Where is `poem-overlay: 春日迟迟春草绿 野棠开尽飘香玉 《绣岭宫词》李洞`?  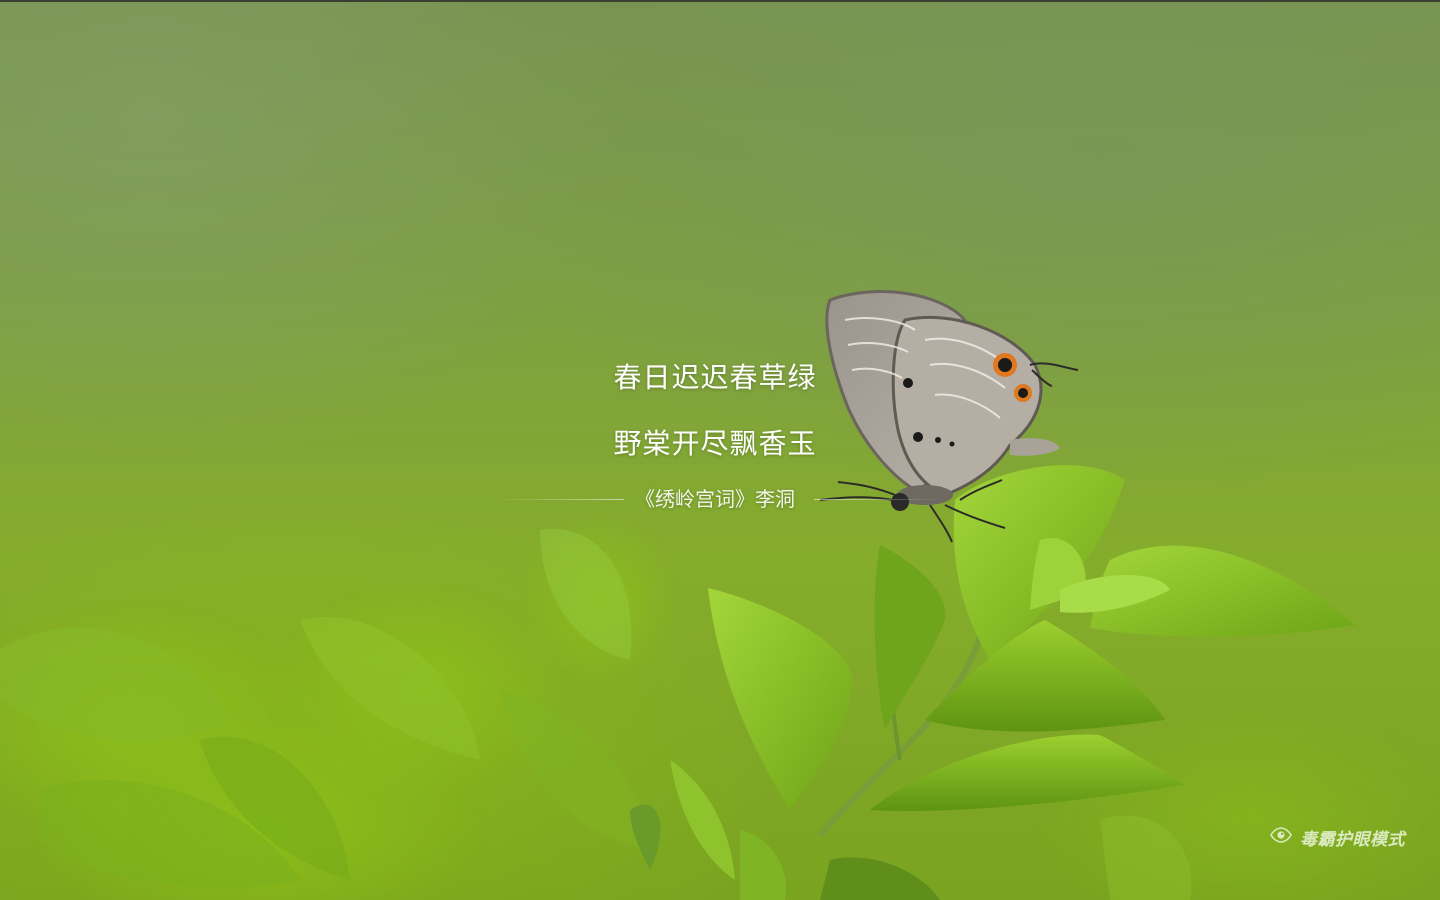 poem-overlay: 春日迟迟春草绿 野棠开尽飘香玉 《绣岭宫词》李洞 is located at coordinates (715, 433).